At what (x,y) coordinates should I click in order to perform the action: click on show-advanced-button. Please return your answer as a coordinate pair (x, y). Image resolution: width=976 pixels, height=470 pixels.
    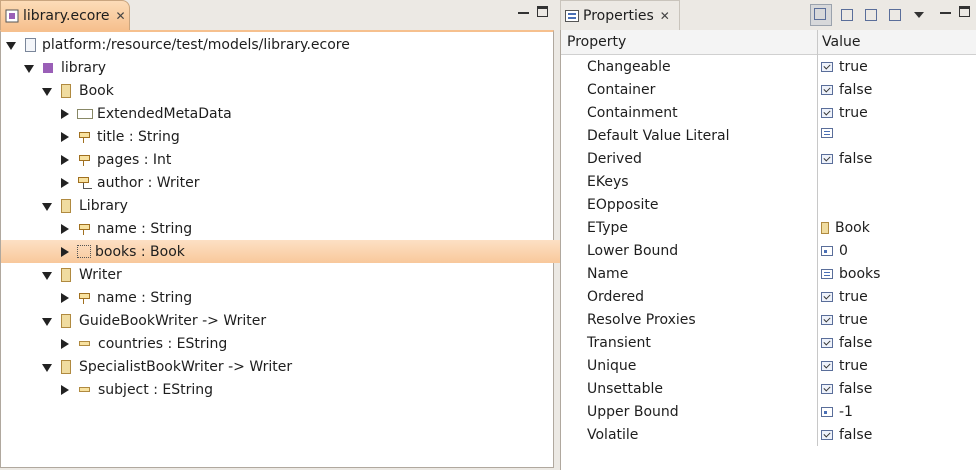
    Looking at the image, I should click on (847, 15).